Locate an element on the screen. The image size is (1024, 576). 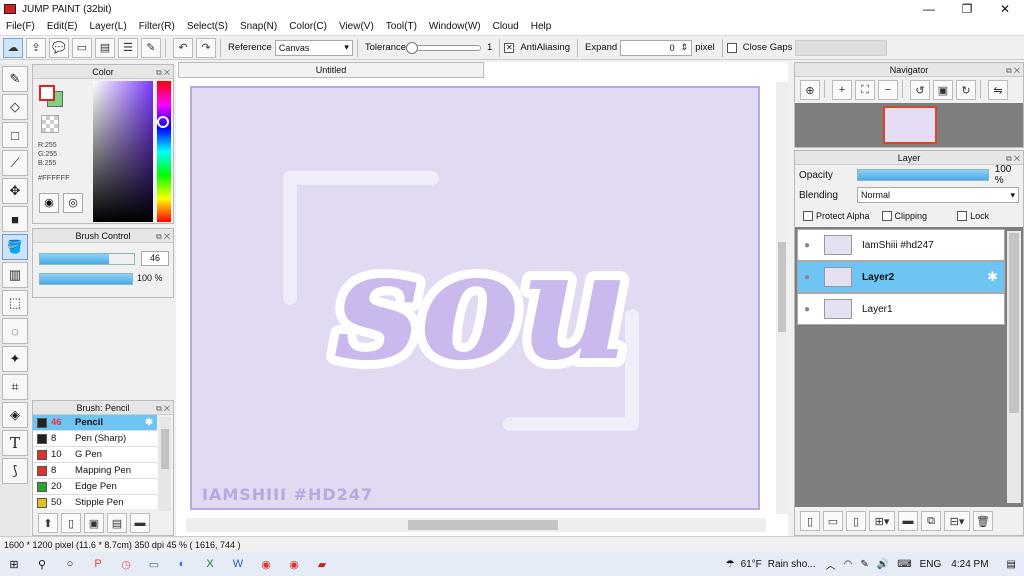
share-icon: ⇪ is located at coordinates (36, 47).